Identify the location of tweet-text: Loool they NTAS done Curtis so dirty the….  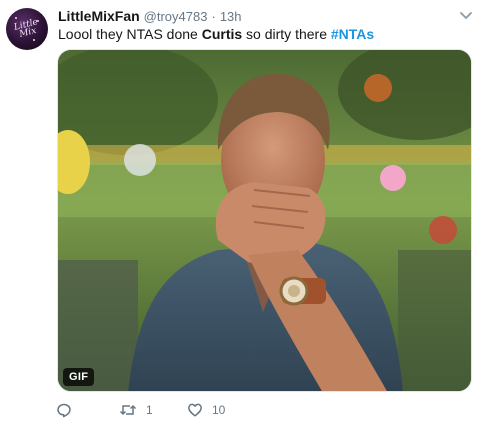
(216, 34).